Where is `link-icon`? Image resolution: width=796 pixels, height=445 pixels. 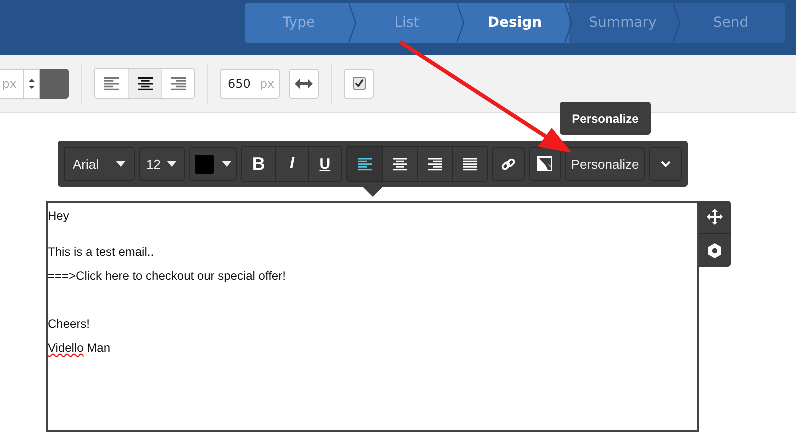 link-icon is located at coordinates (508, 164).